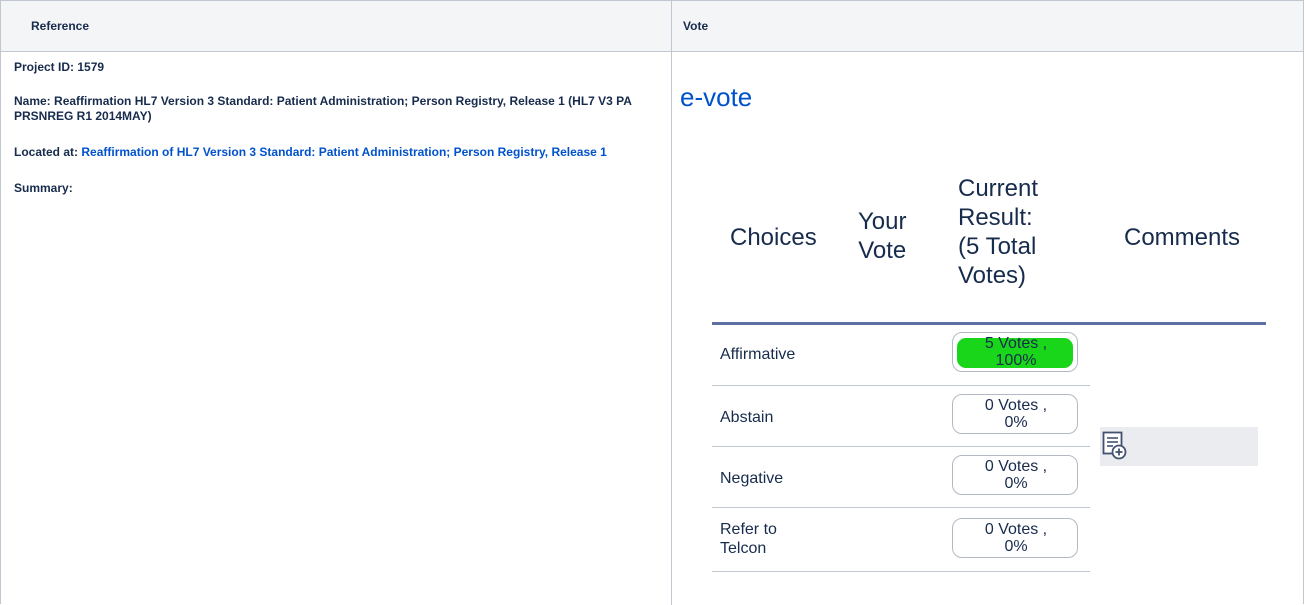  I want to click on vote-row-abstain: Abstain 0 Votes , 0%, so click(901, 416).